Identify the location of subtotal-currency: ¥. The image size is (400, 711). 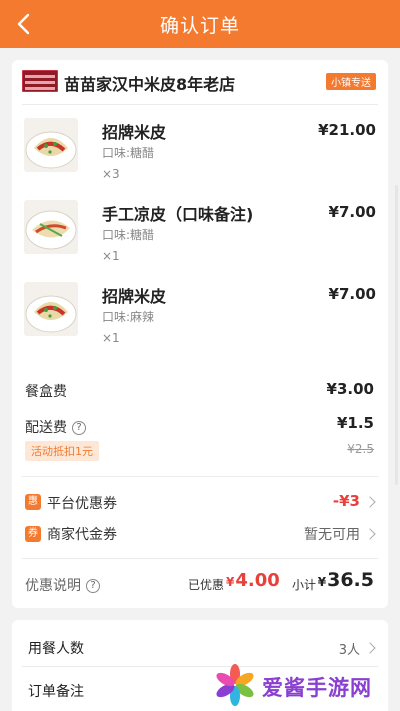
(322, 582).